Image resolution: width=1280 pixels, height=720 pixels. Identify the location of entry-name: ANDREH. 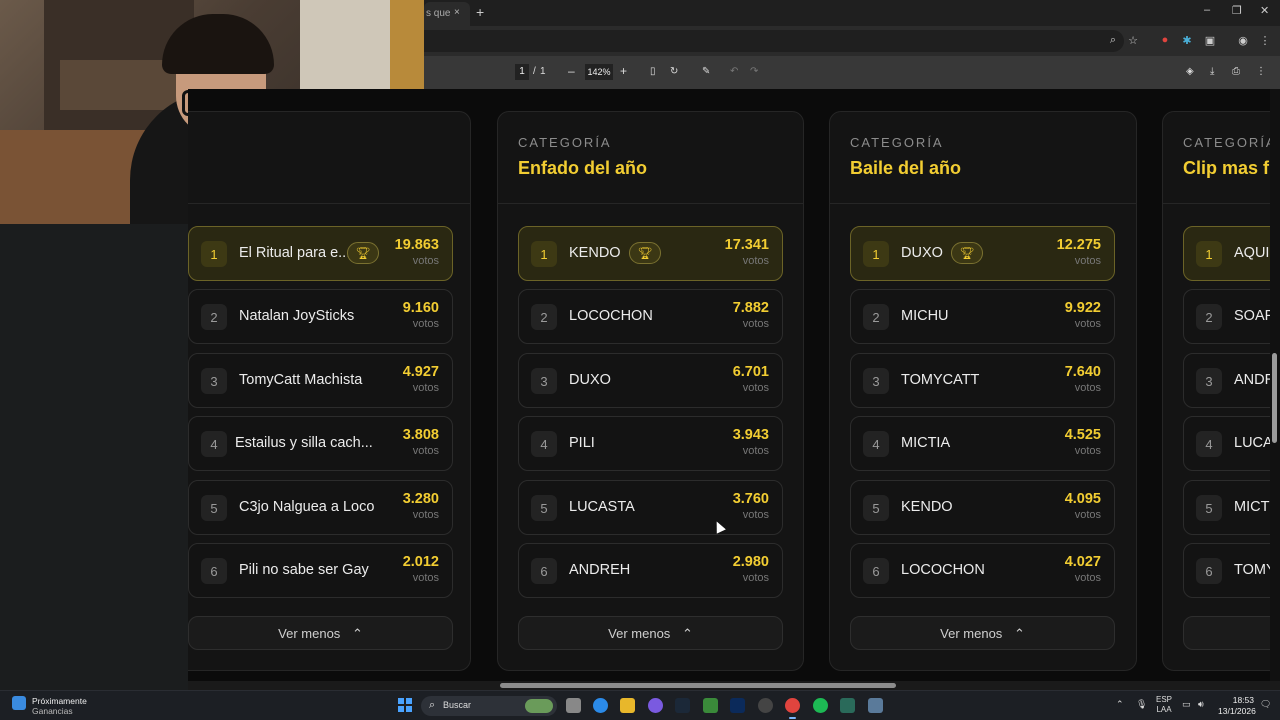
(600, 570).